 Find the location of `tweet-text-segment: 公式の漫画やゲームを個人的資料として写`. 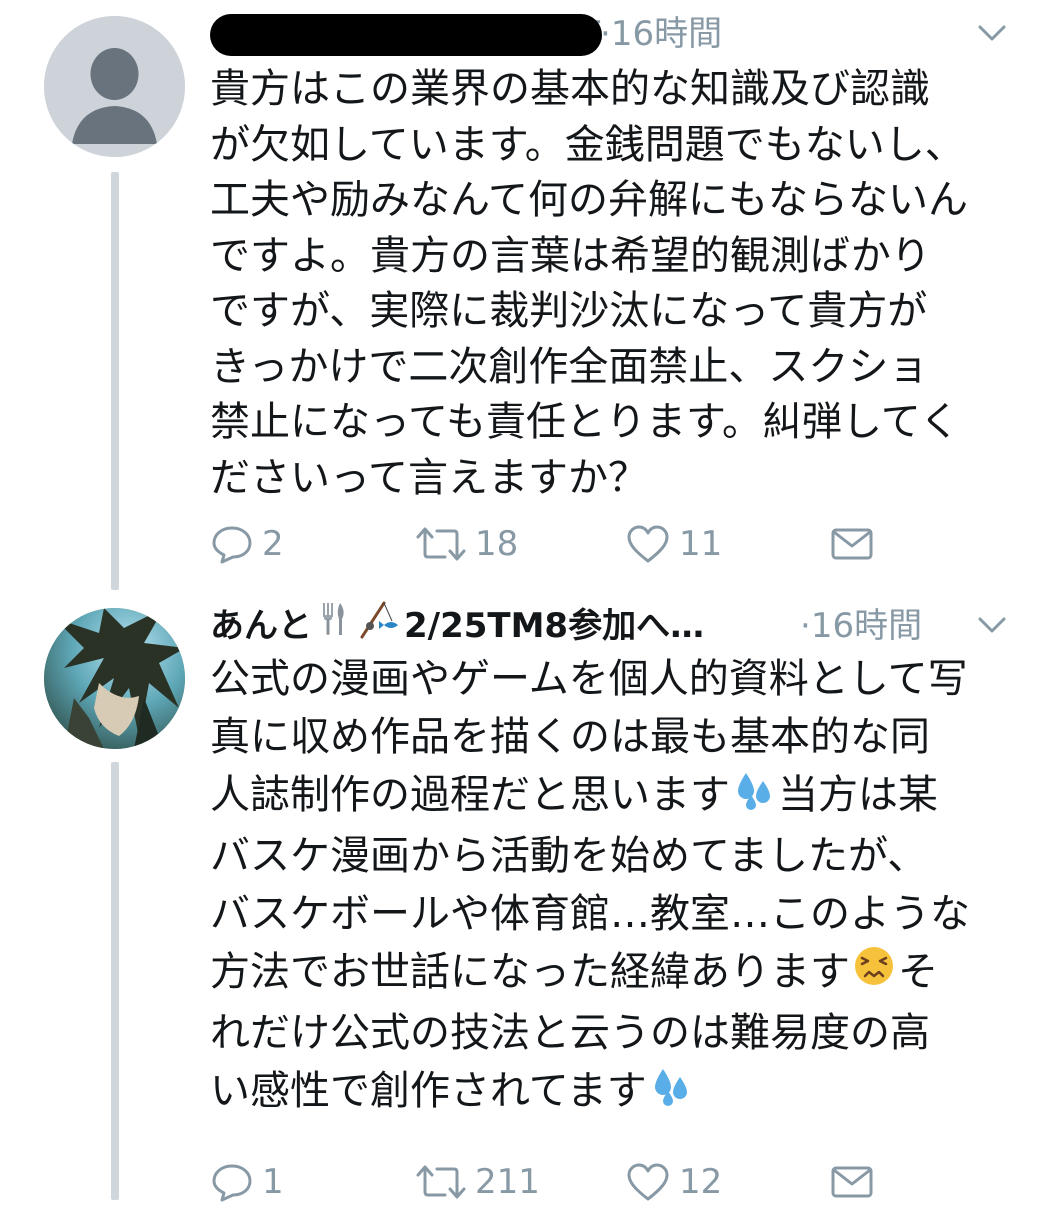

tweet-text-segment: 公式の漫画やゲームを個人的資料として写 is located at coordinates (589, 679).